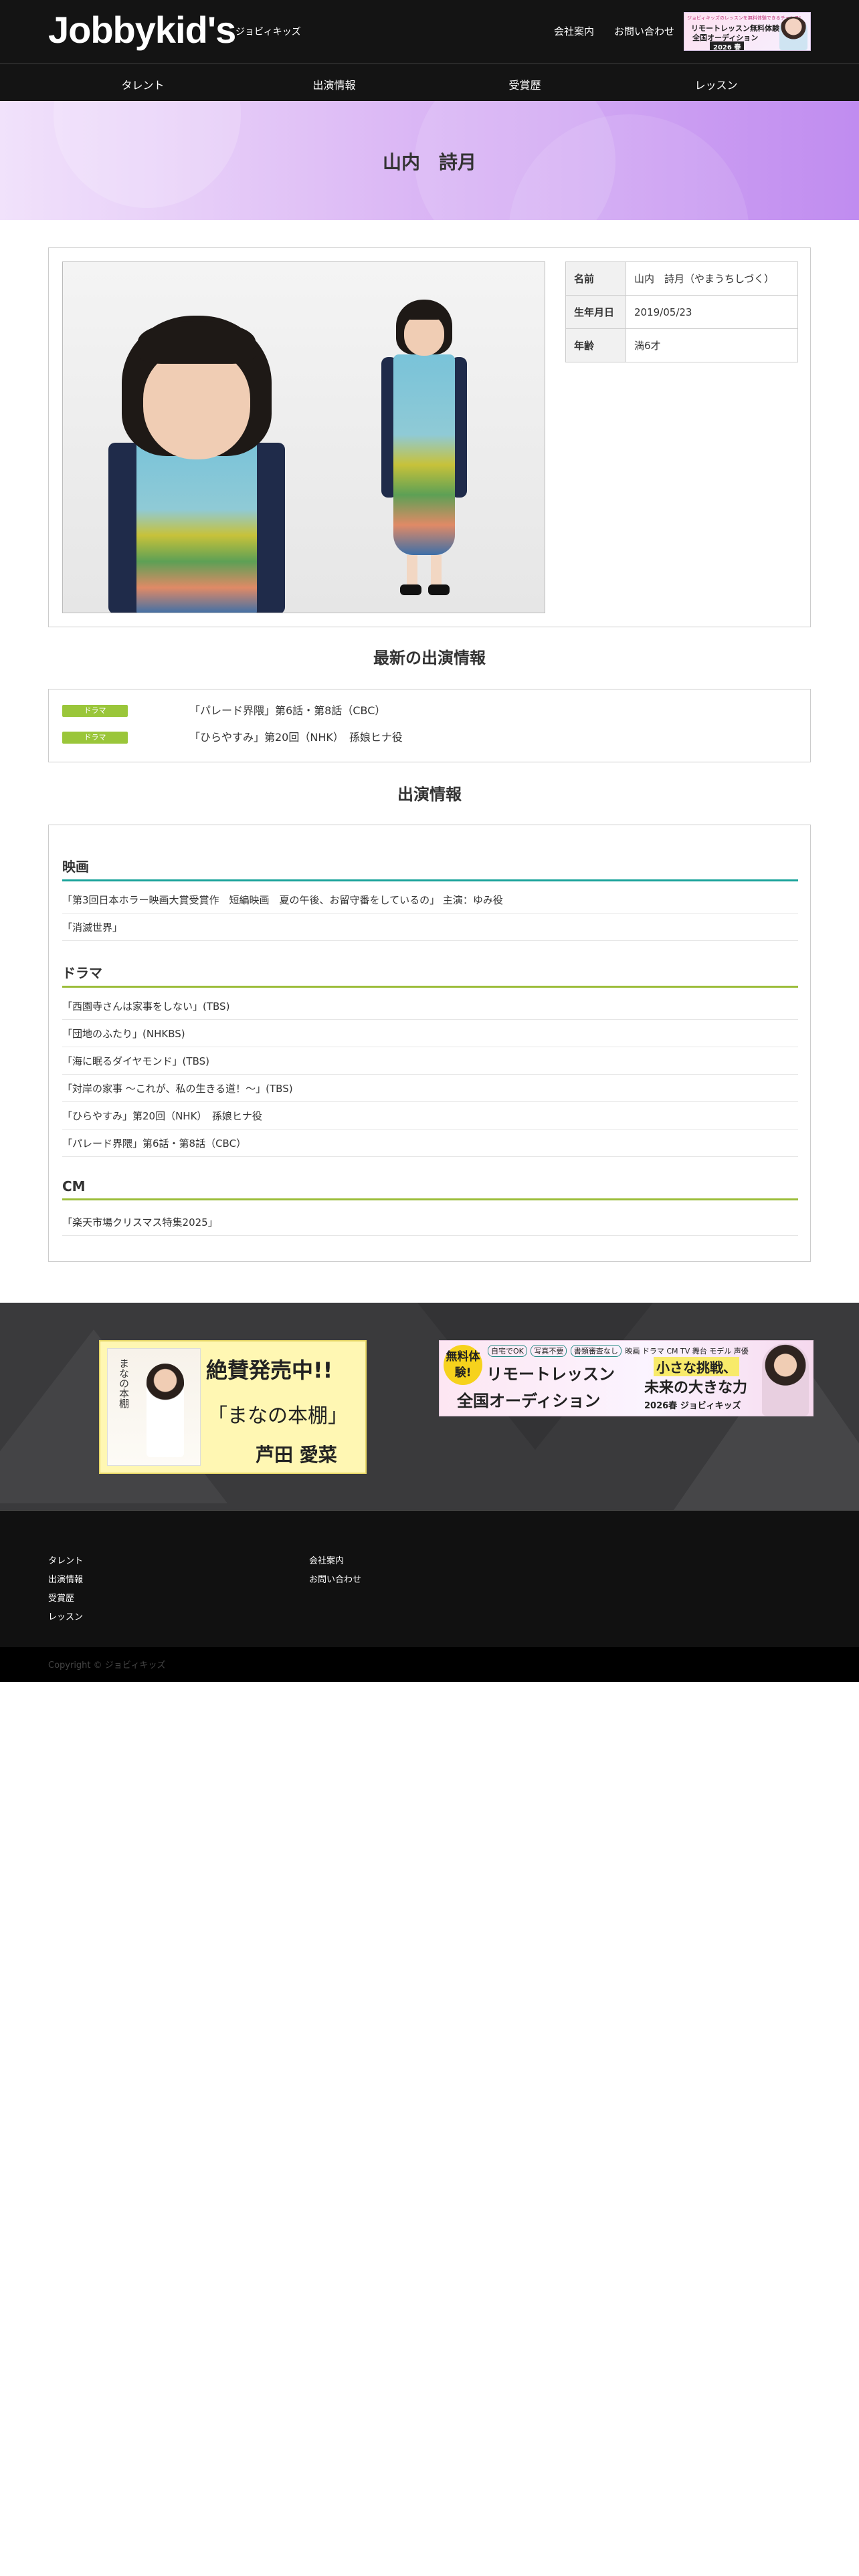 Image resolution: width=859 pixels, height=2576 pixels. What do you see at coordinates (574, 31) in the screenshot?
I see `company-info-link: 会社案内` at bounding box center [574, 31].